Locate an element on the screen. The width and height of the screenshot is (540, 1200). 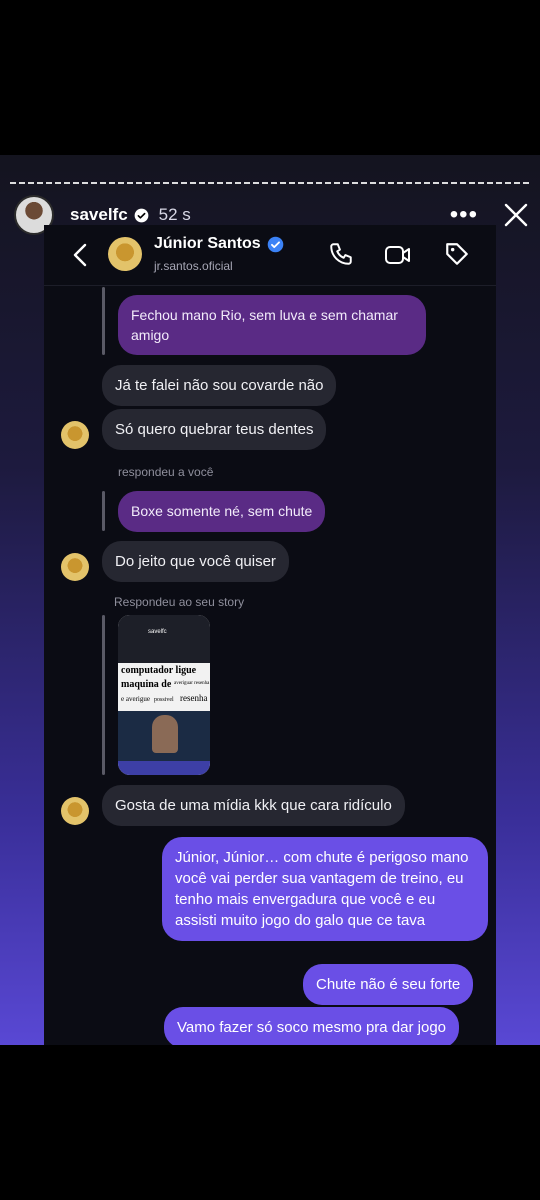
story-preview-photo is located at coordinates (164, 736).